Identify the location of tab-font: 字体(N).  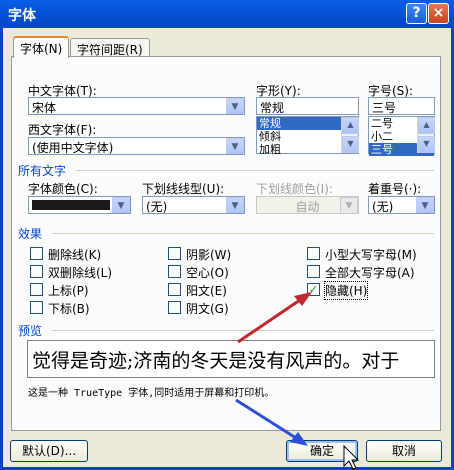
(41, 47).